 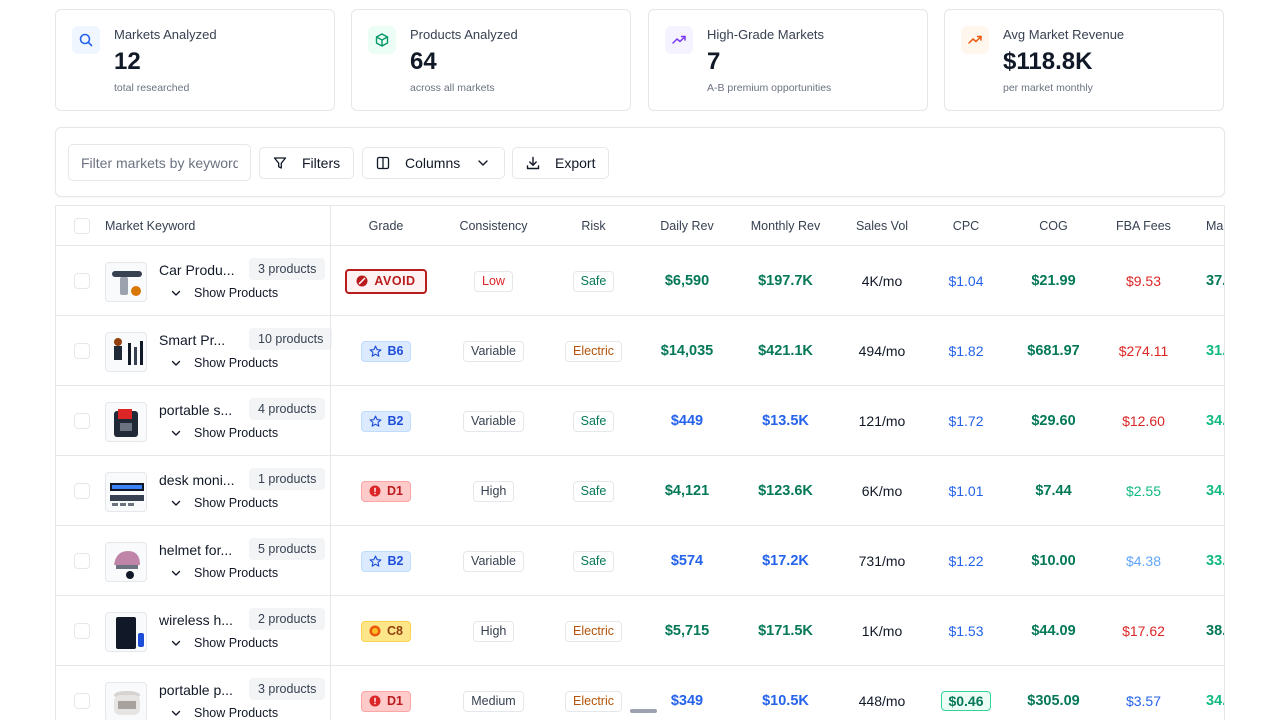 I want to click on header-consistency: Consistency, so click(x=493, y=226).